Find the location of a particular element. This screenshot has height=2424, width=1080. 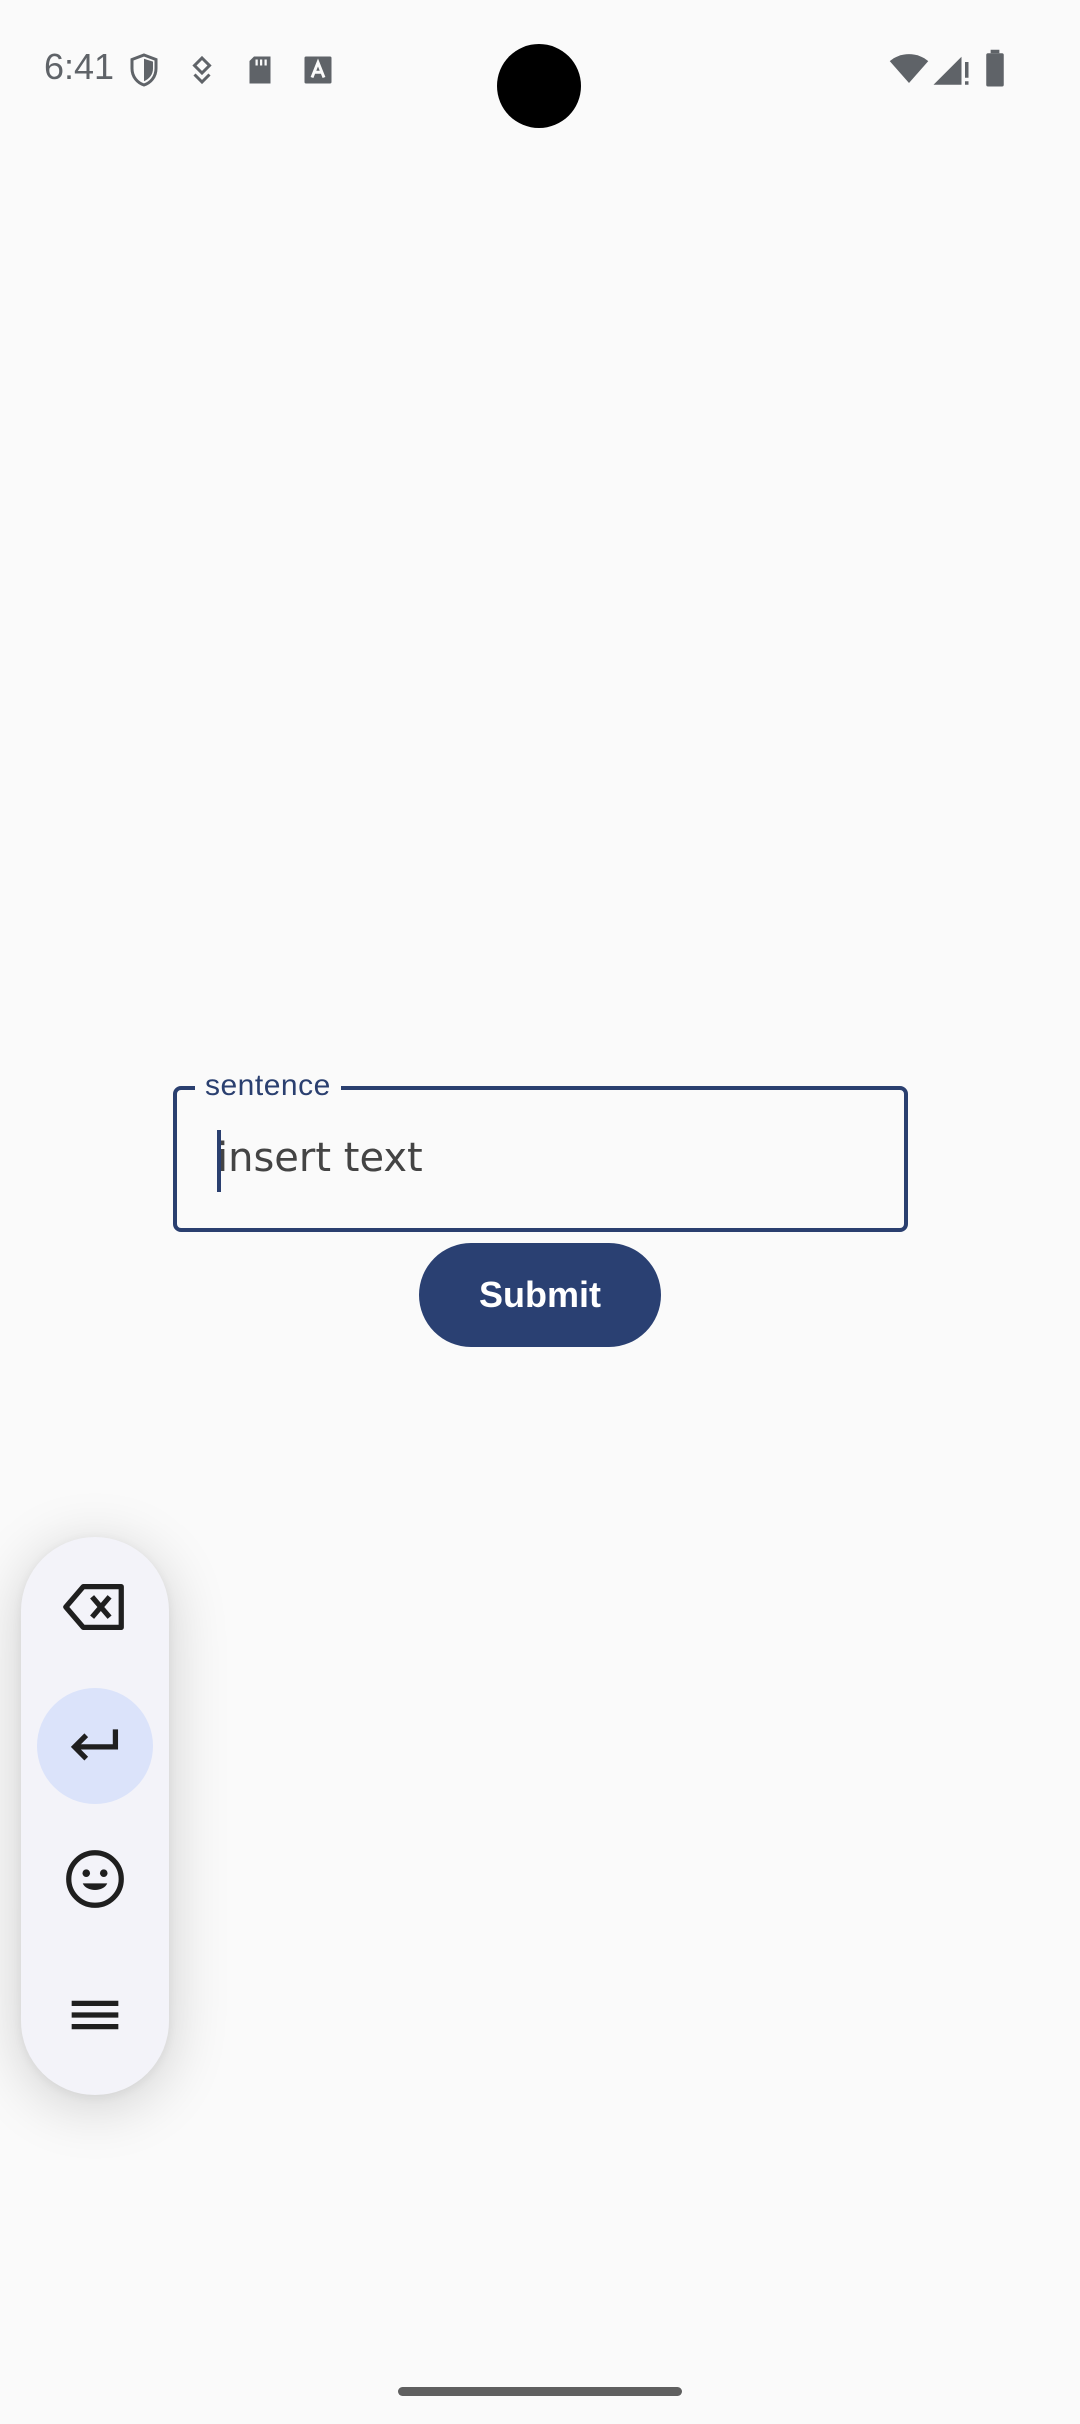

navigation-handle is located at coordinates (540, 2391).